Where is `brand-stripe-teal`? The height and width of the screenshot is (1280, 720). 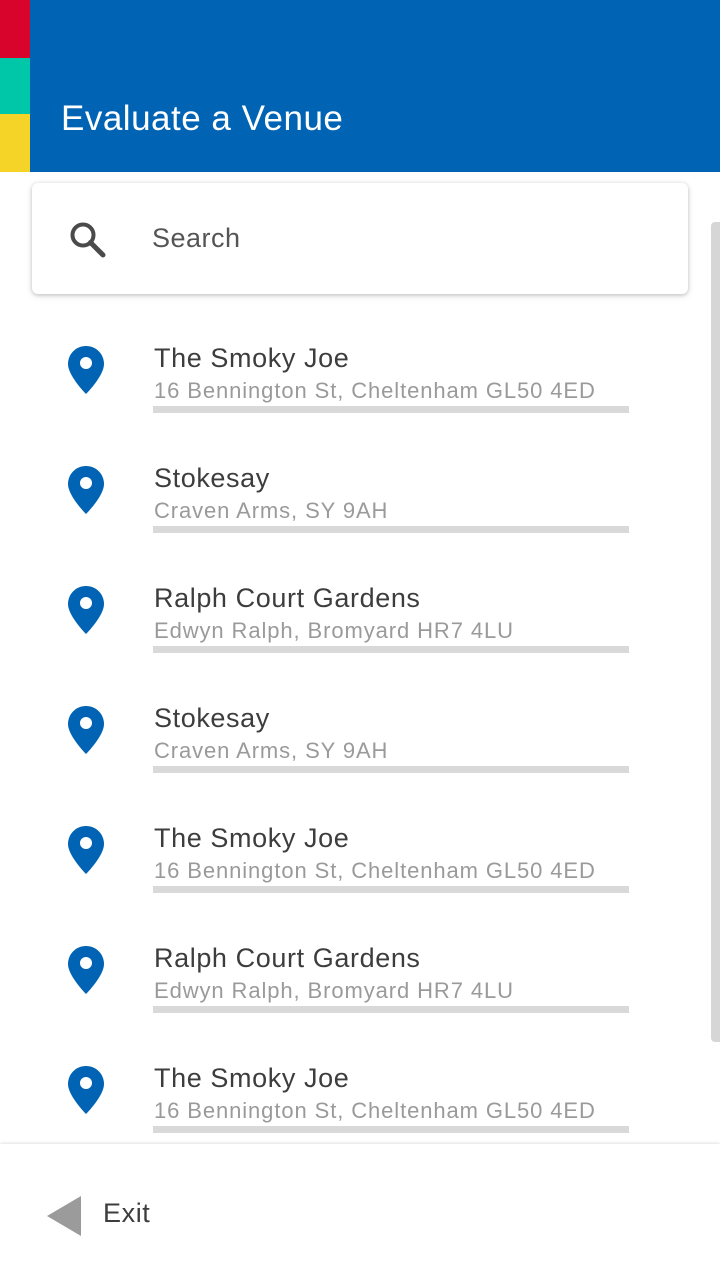
brand-stripe-teal is located at coordinates (15, 86).